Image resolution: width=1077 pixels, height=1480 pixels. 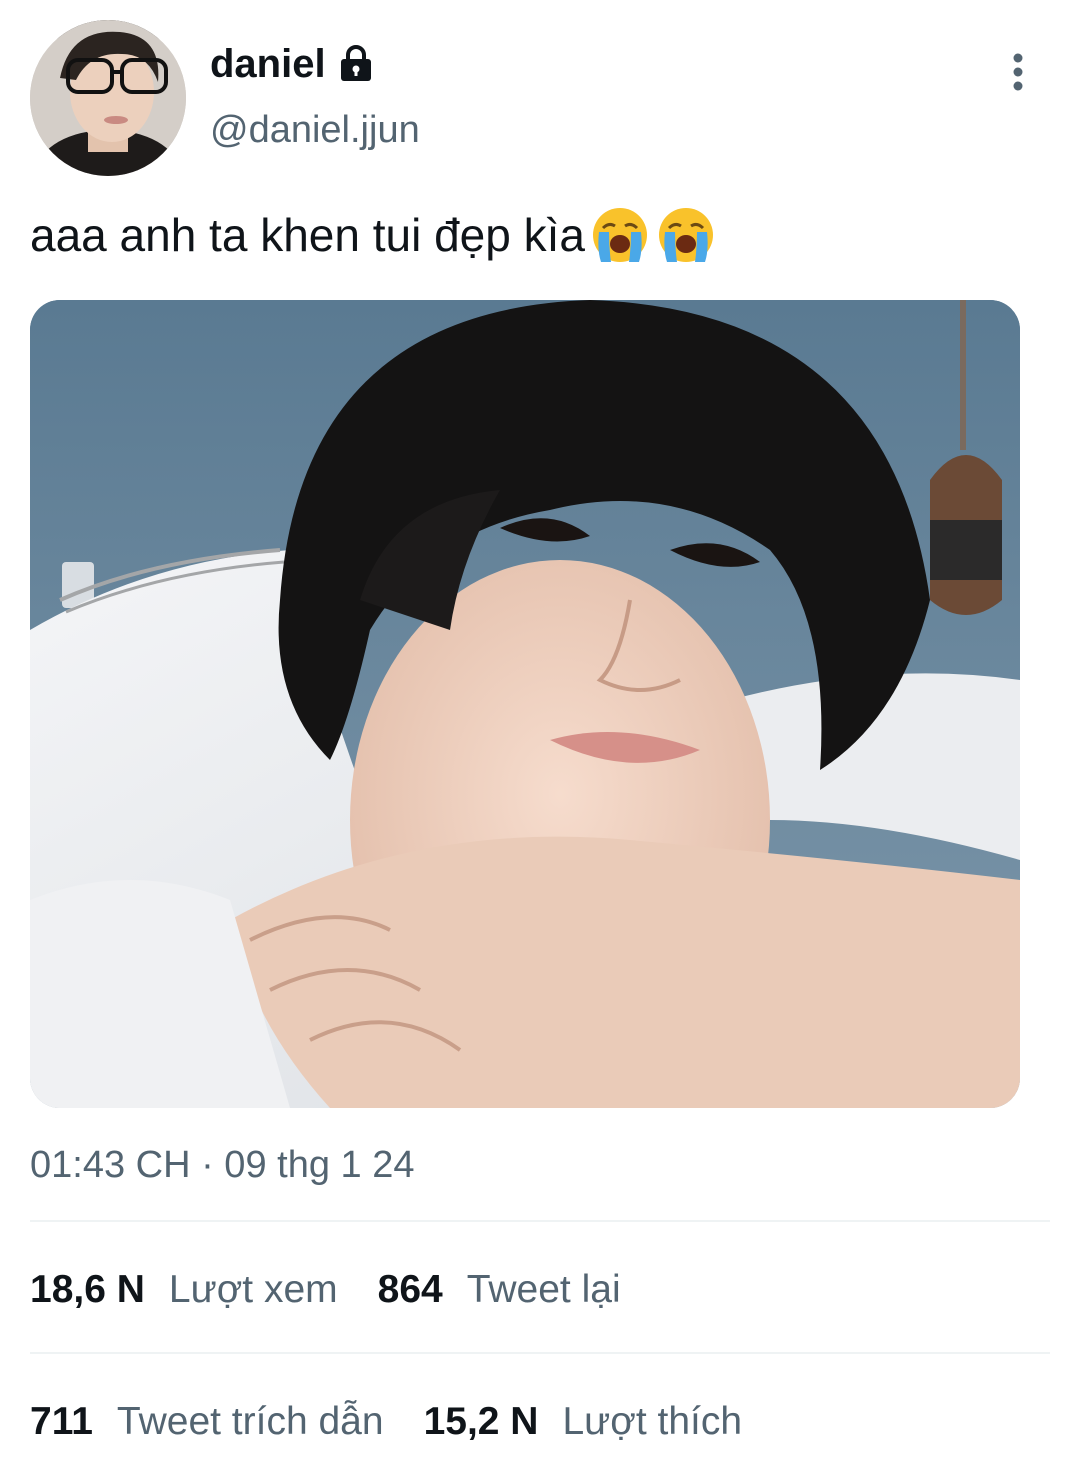 What do you see at coordinates (386, 1422) in the screenshot?
I see `stats-row-quotes-likes: 711 Tweet trích dẫn 15,2 N Lượt thích` at bounding box center [386, 1422].